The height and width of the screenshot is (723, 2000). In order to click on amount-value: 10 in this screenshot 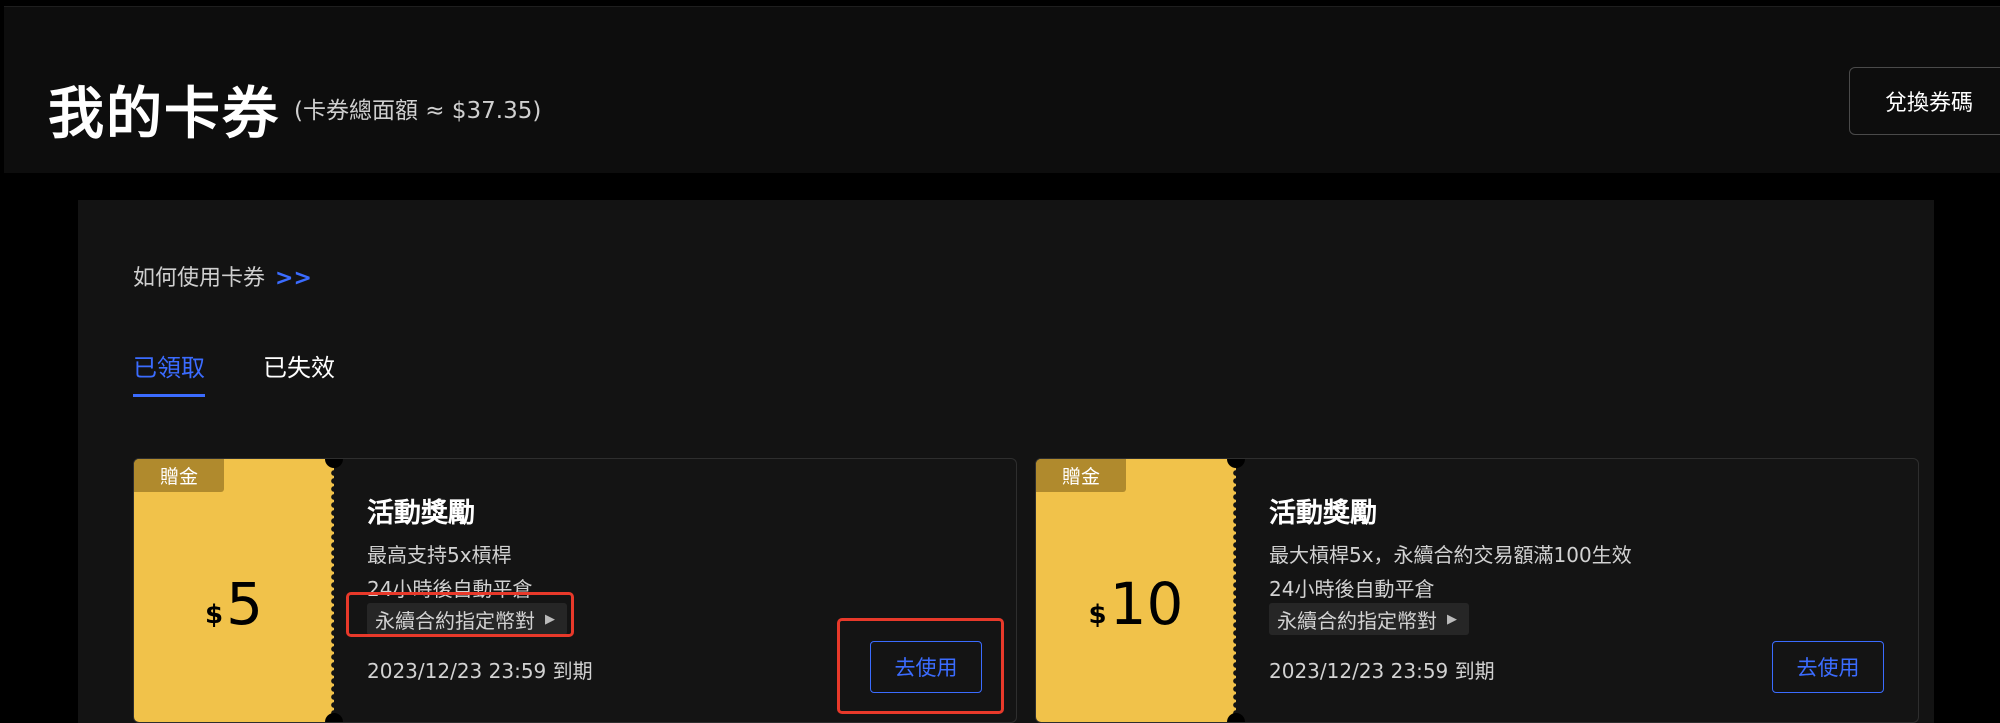, I will do `click(1146, 603)`.